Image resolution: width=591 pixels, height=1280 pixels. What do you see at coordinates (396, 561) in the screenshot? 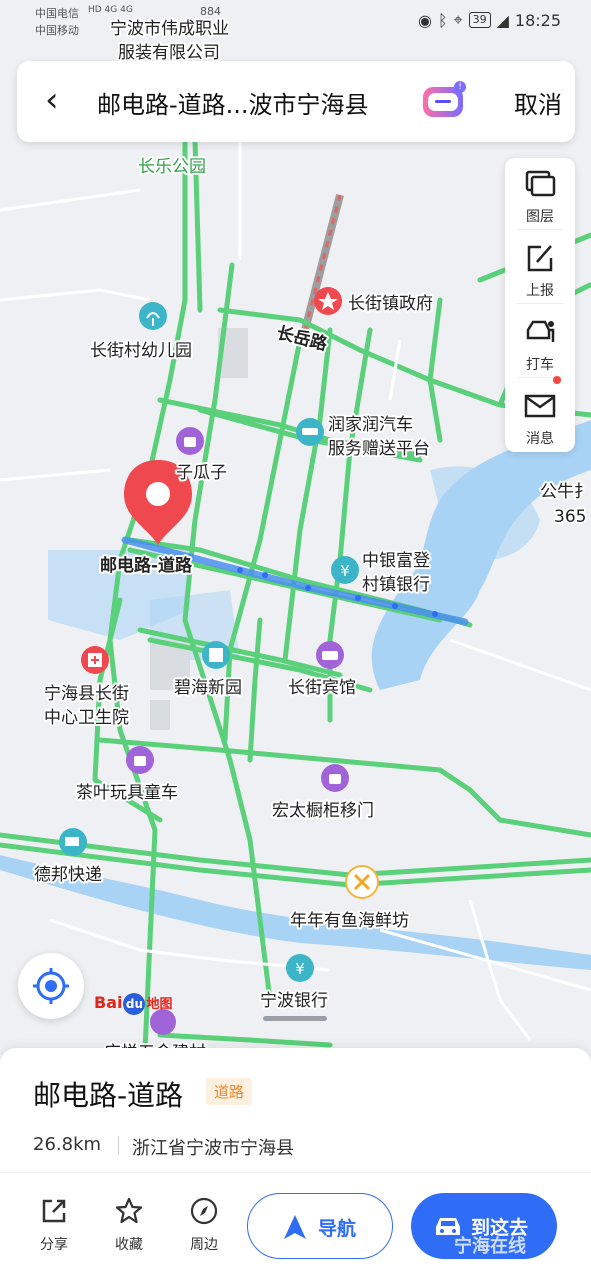
I see `label-bank1: 中银富登` at bounding box center [396, 561].